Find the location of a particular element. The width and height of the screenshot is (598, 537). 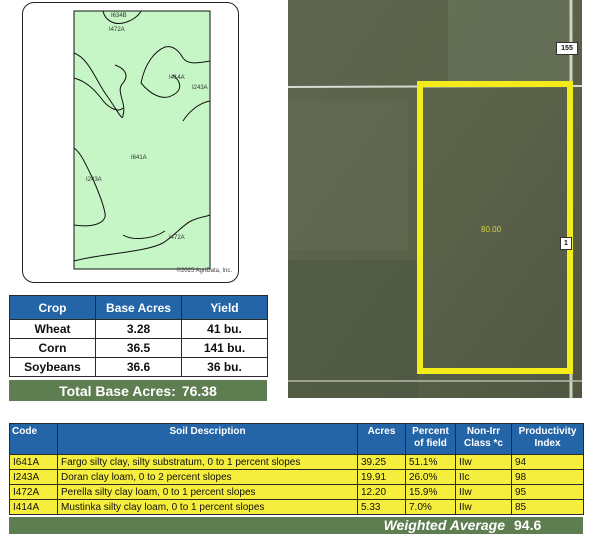

soil-percent: 26.0% is located at coordinates (430, 477).